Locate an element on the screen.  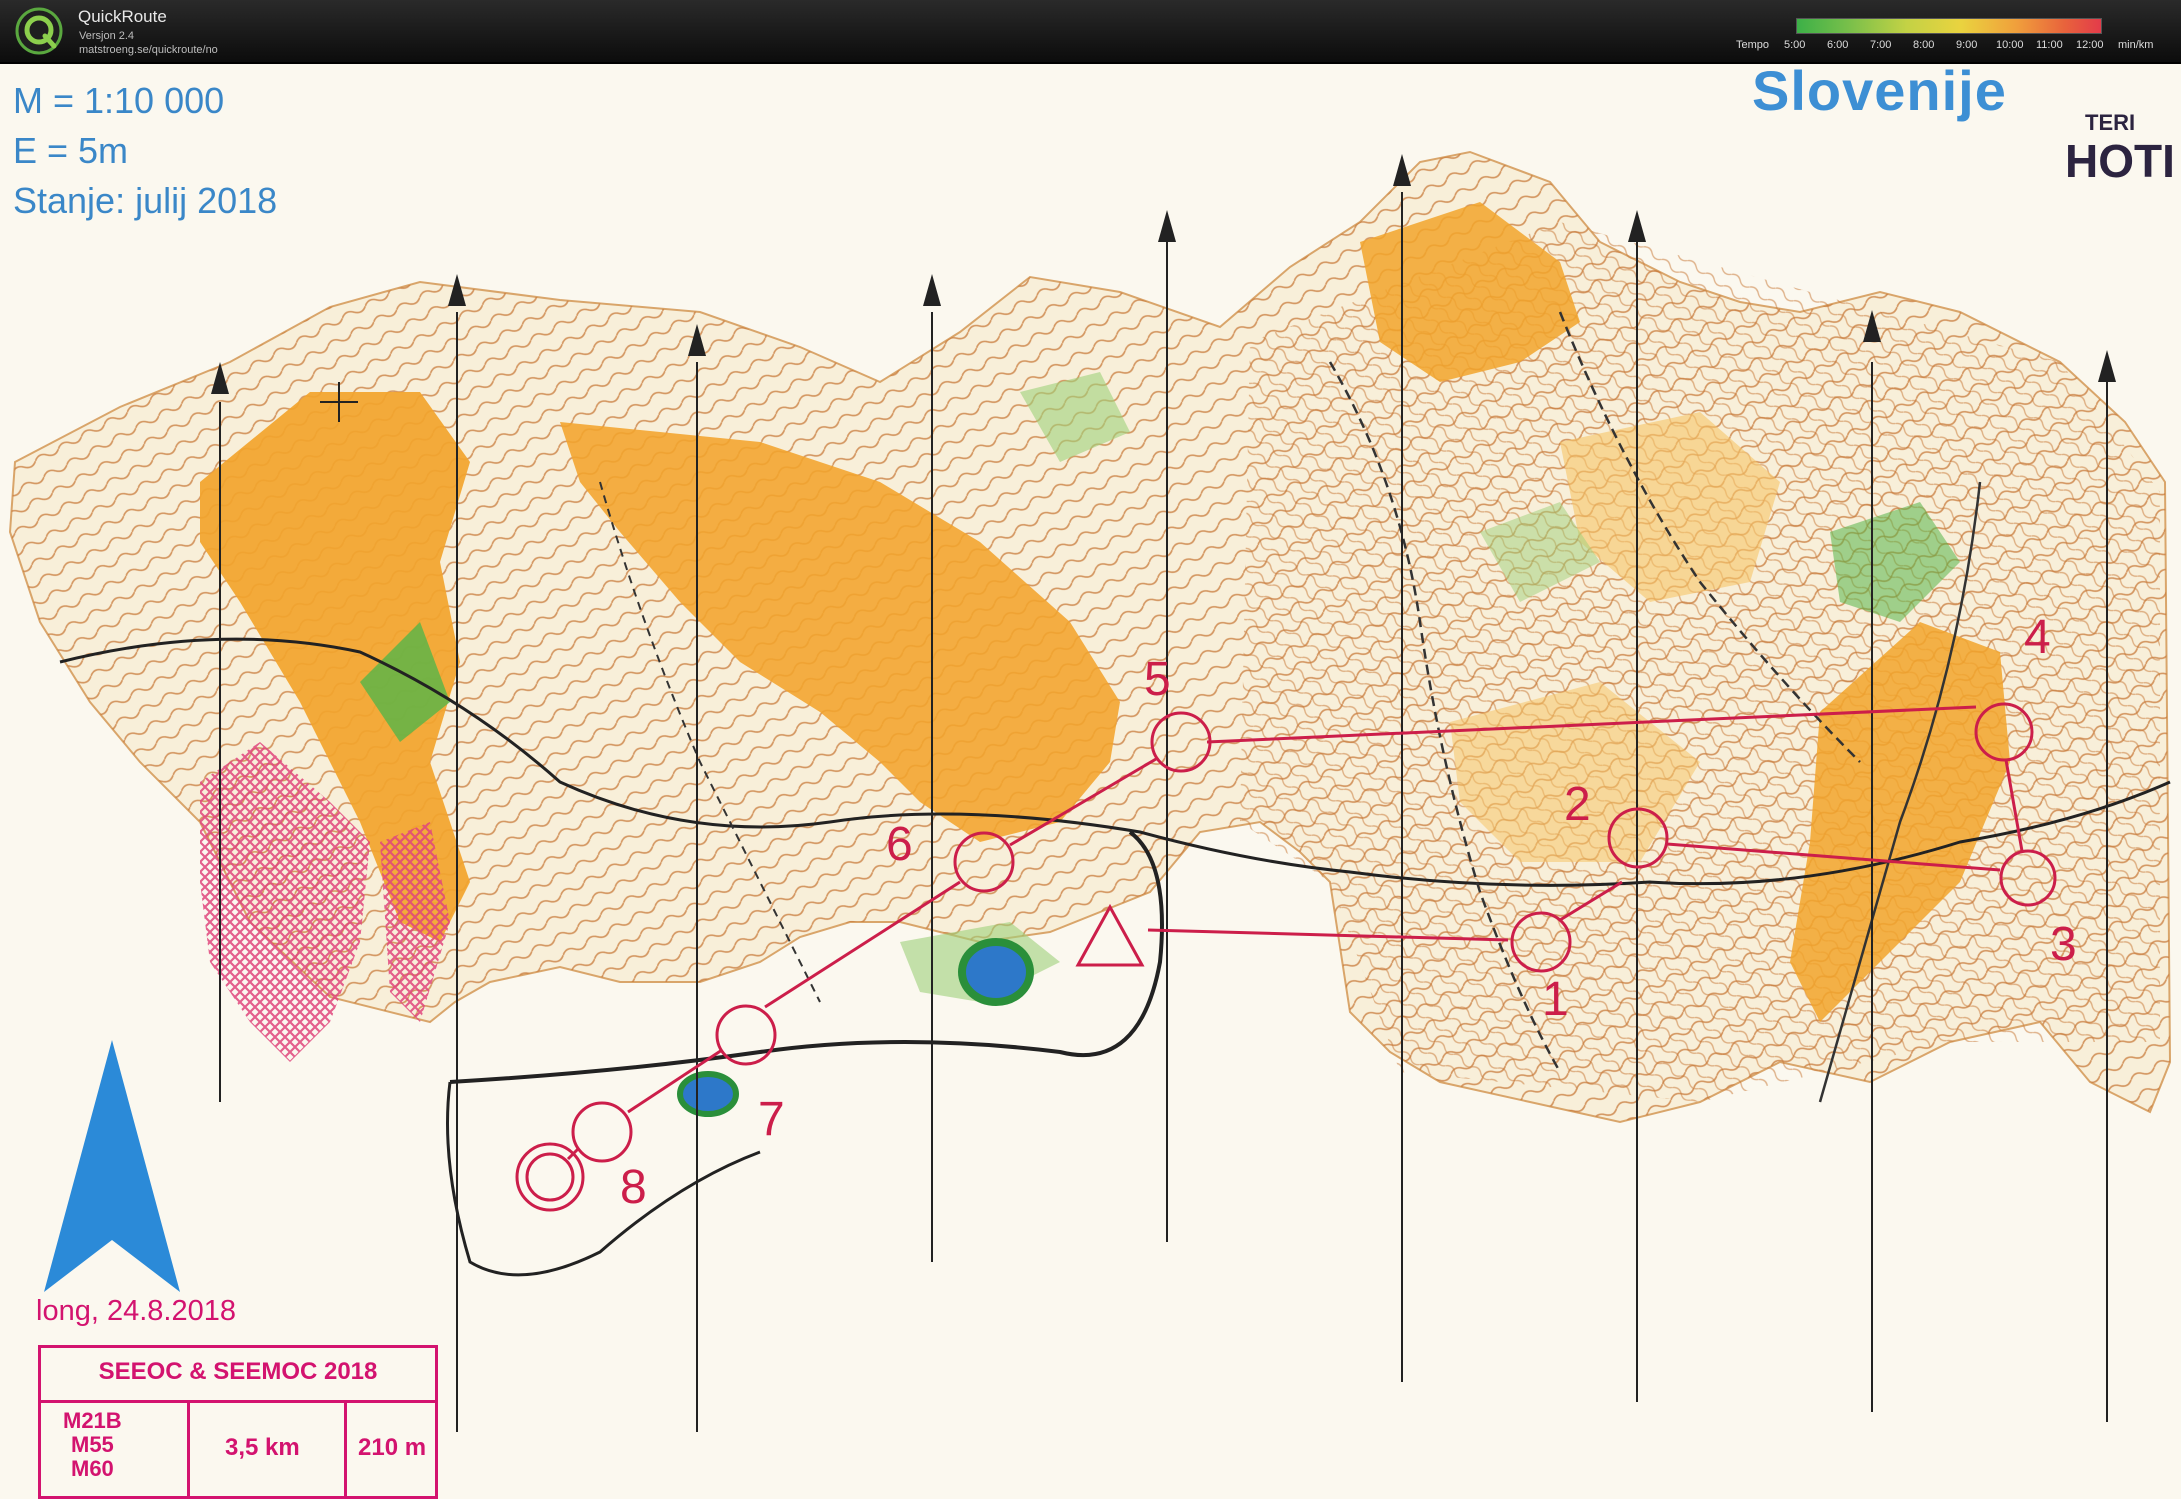
quickroute-logo-icon is located at coordinates (39, 31).